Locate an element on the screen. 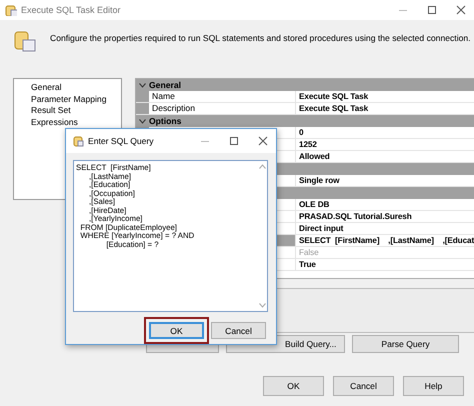 The image size is (474, 406). window-title: Execute SQL Task Editor is located at coordinates (71, 10).